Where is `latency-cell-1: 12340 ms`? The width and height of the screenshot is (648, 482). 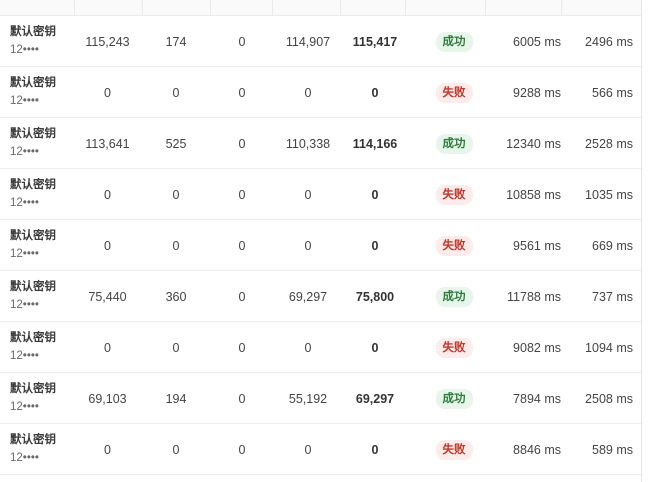 latency-cell-1: 12340 ms is located at coordinates (533, 143).